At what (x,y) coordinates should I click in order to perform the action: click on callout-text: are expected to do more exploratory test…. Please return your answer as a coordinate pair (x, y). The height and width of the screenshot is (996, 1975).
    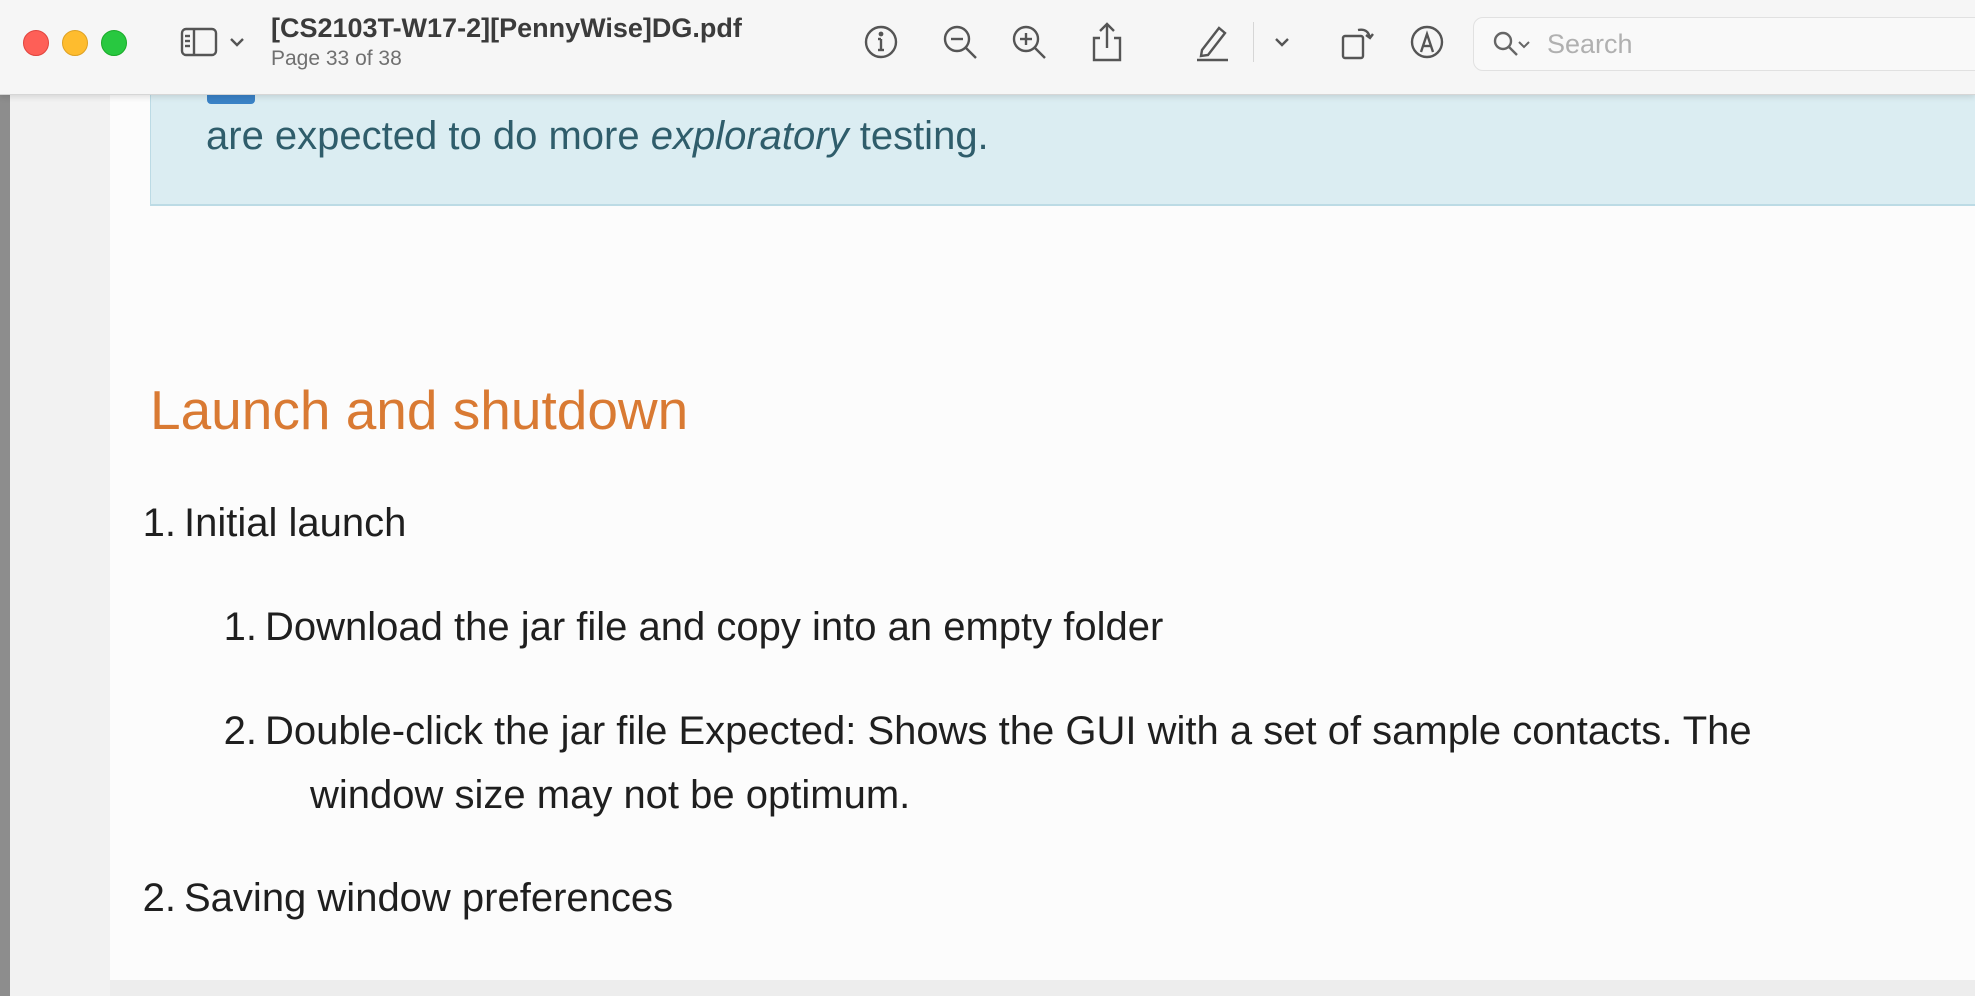
    Looking at the image, I should click on (597, 136).